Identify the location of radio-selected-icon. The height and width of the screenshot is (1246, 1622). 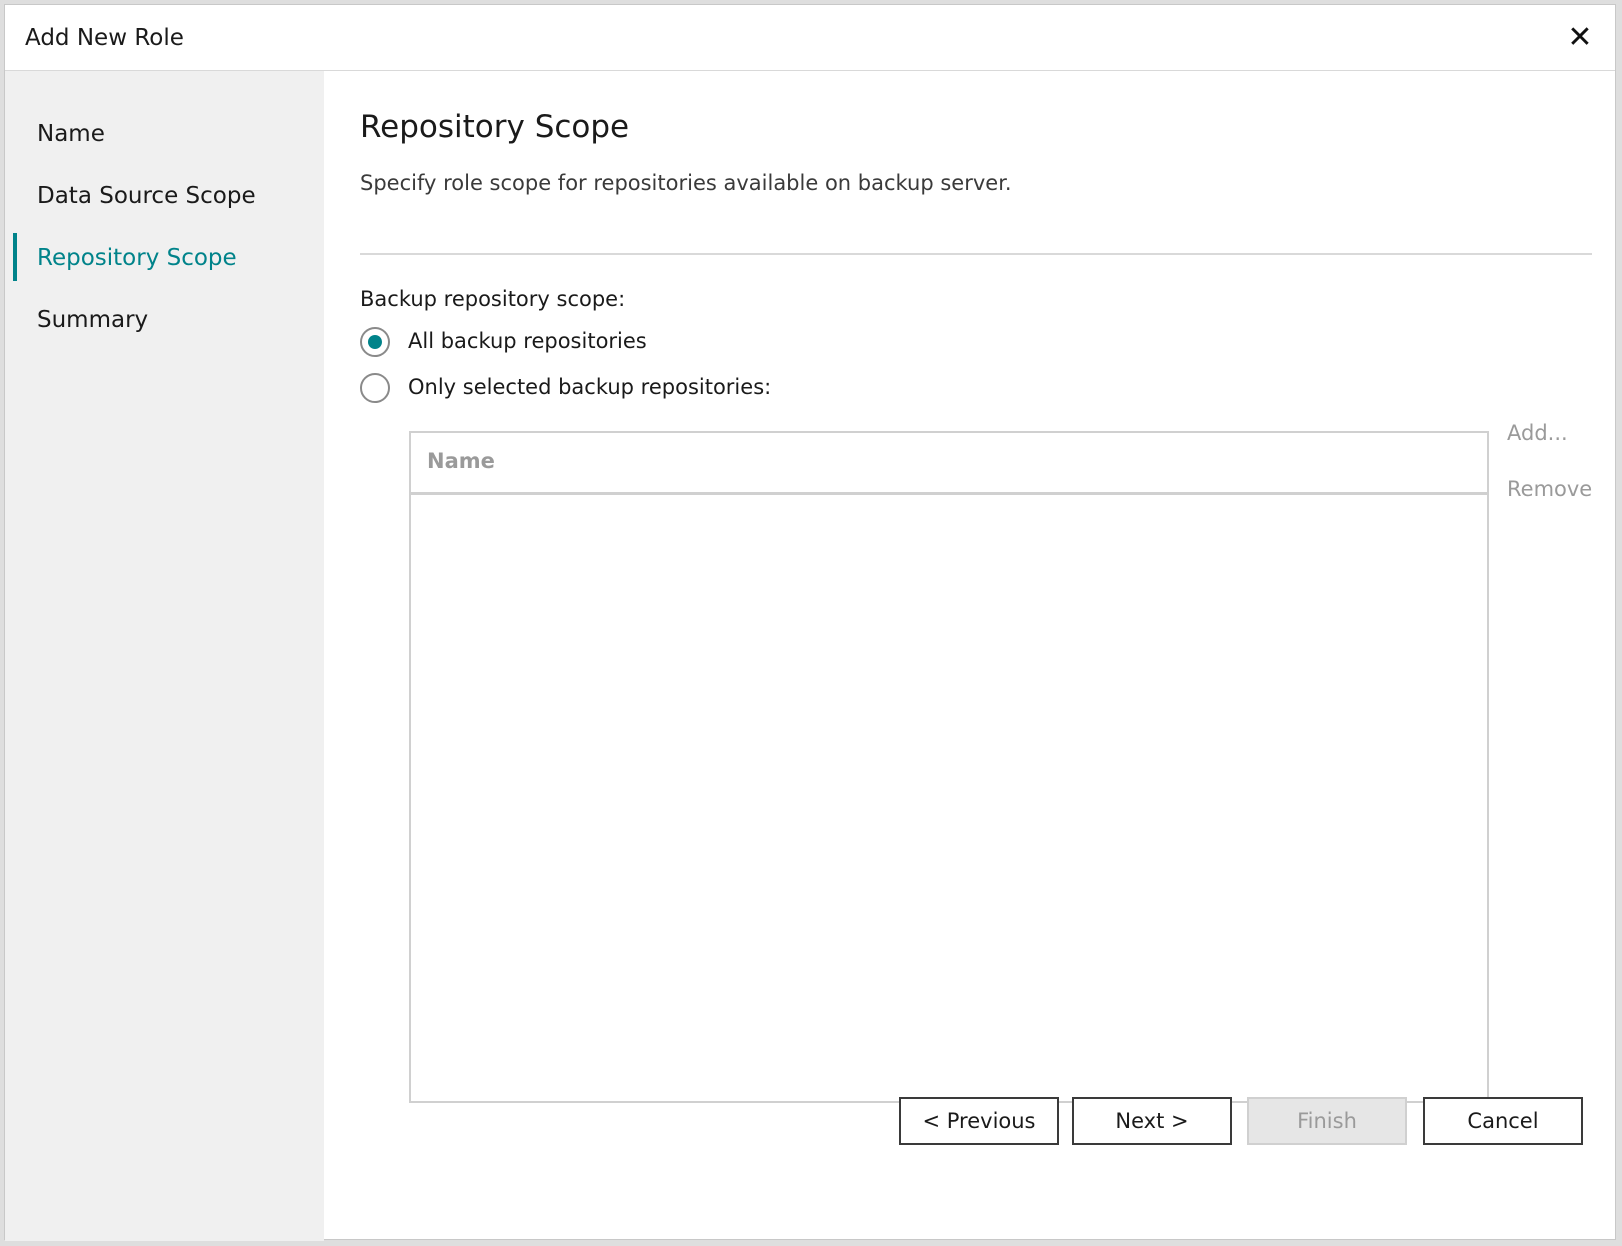
(375, 342).